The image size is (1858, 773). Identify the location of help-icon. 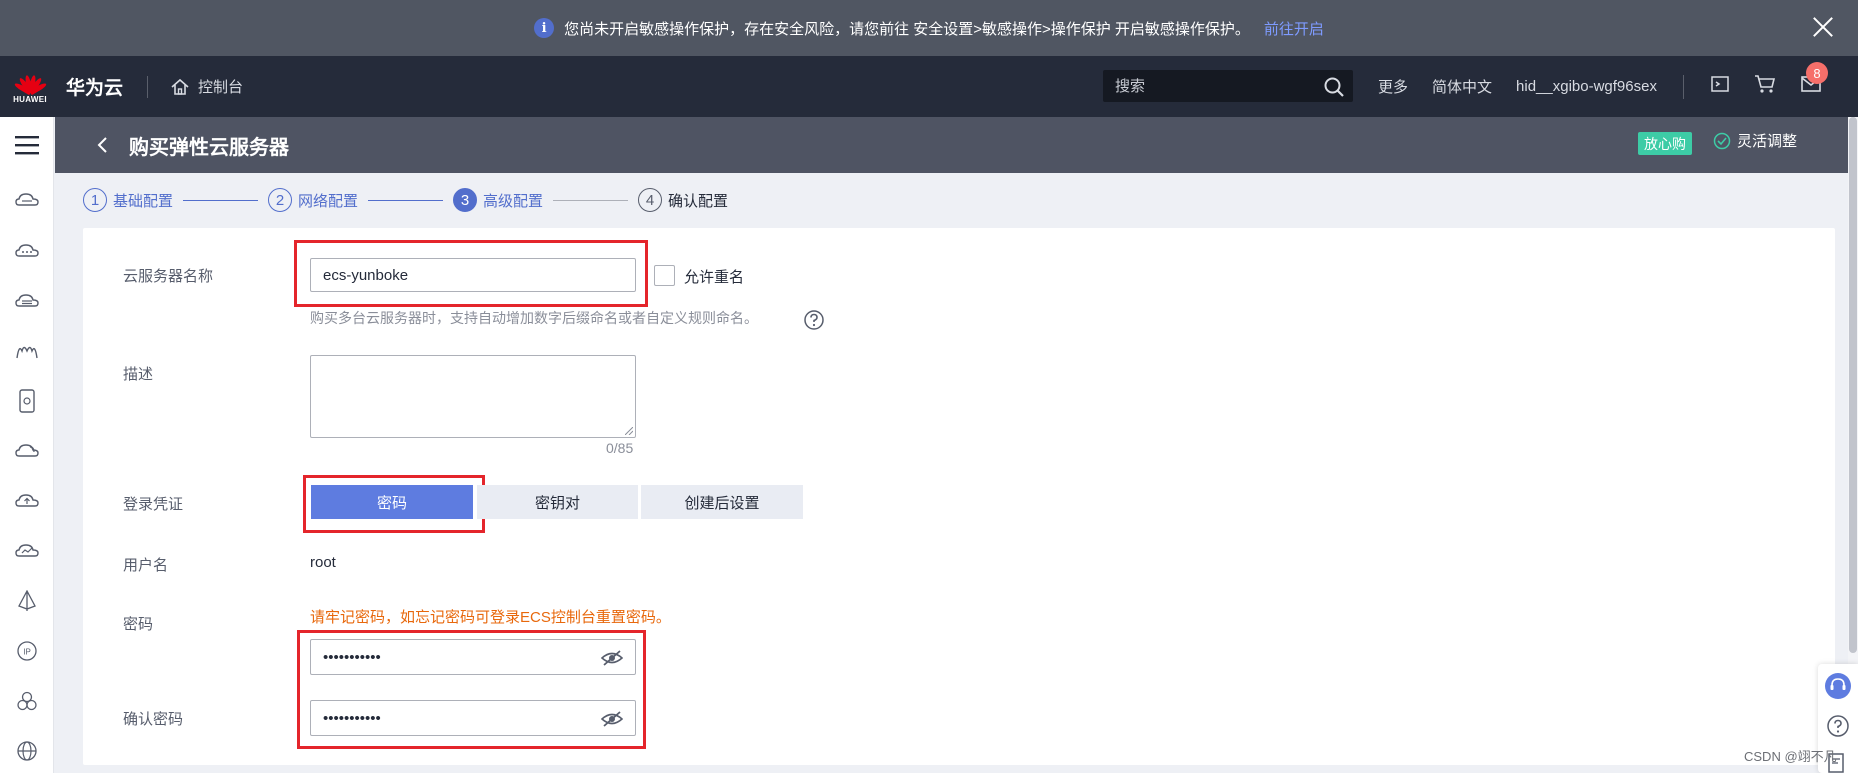
(814, 320).